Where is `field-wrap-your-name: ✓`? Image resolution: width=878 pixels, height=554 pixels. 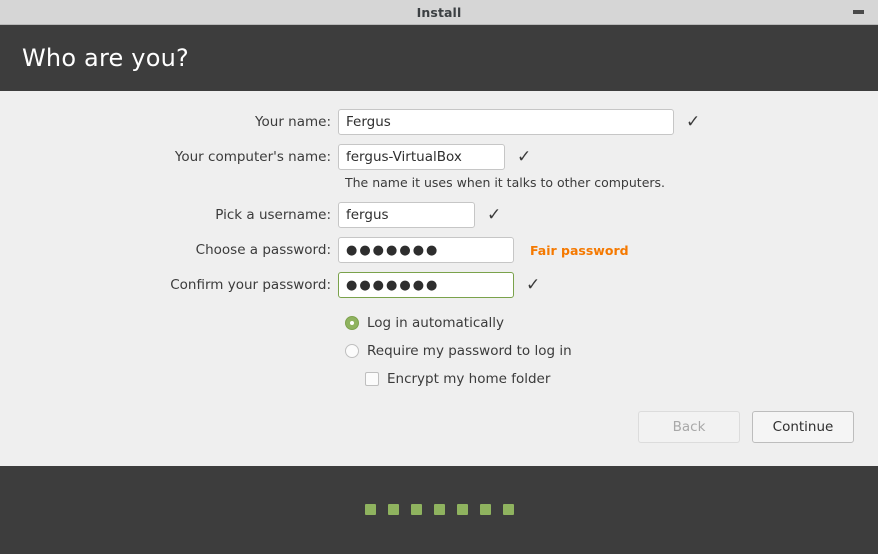
field-wrap-your-name: ✓ is located at coordinates (520, 122).